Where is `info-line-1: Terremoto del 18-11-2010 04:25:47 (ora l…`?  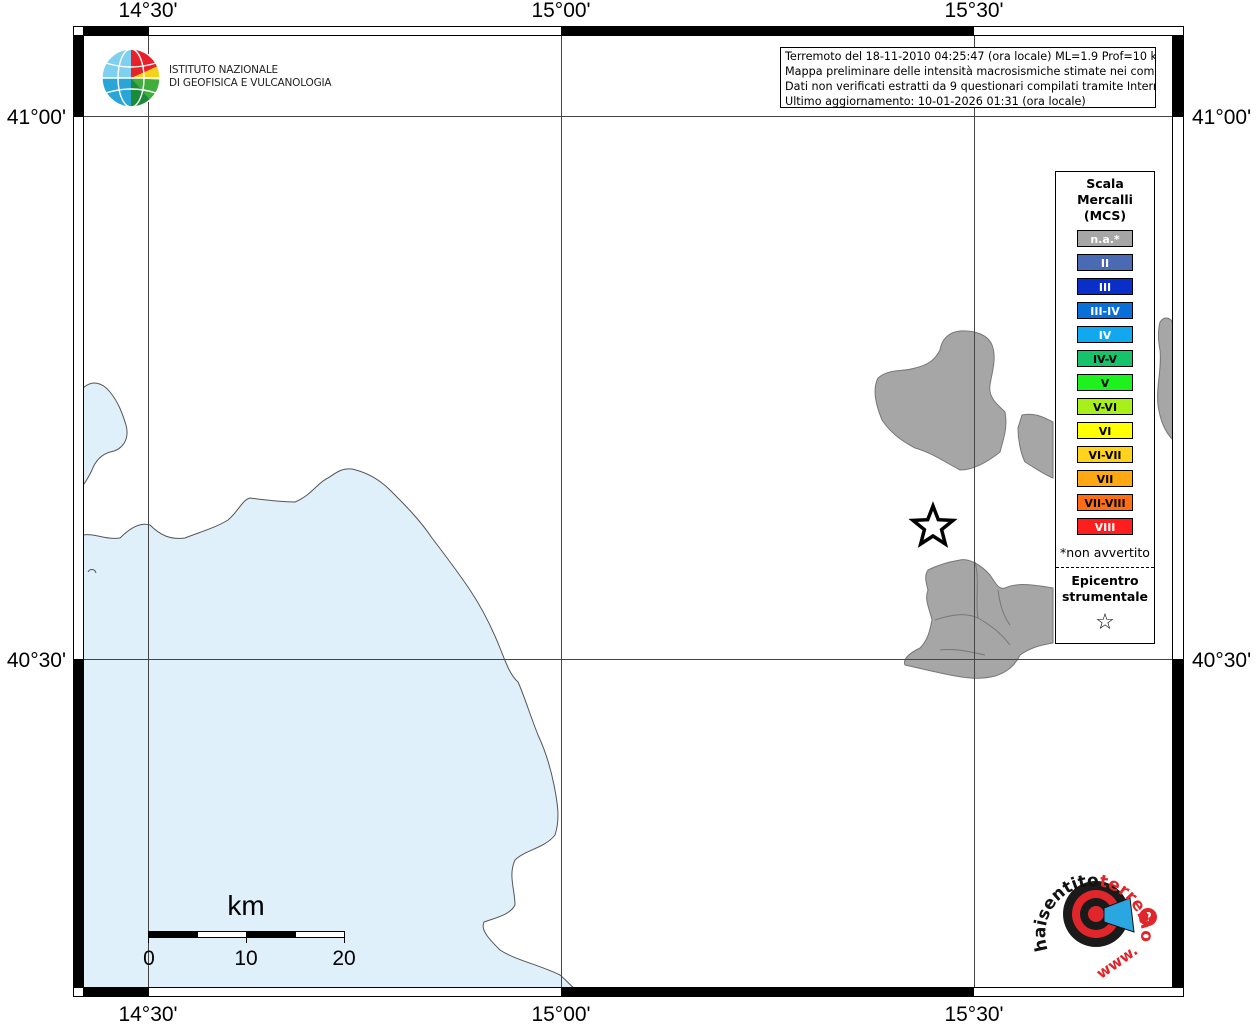 info-line-1: Terremoto del 18-11-2010 04:25:47 (ora l… is located at coordinates (970, 56).